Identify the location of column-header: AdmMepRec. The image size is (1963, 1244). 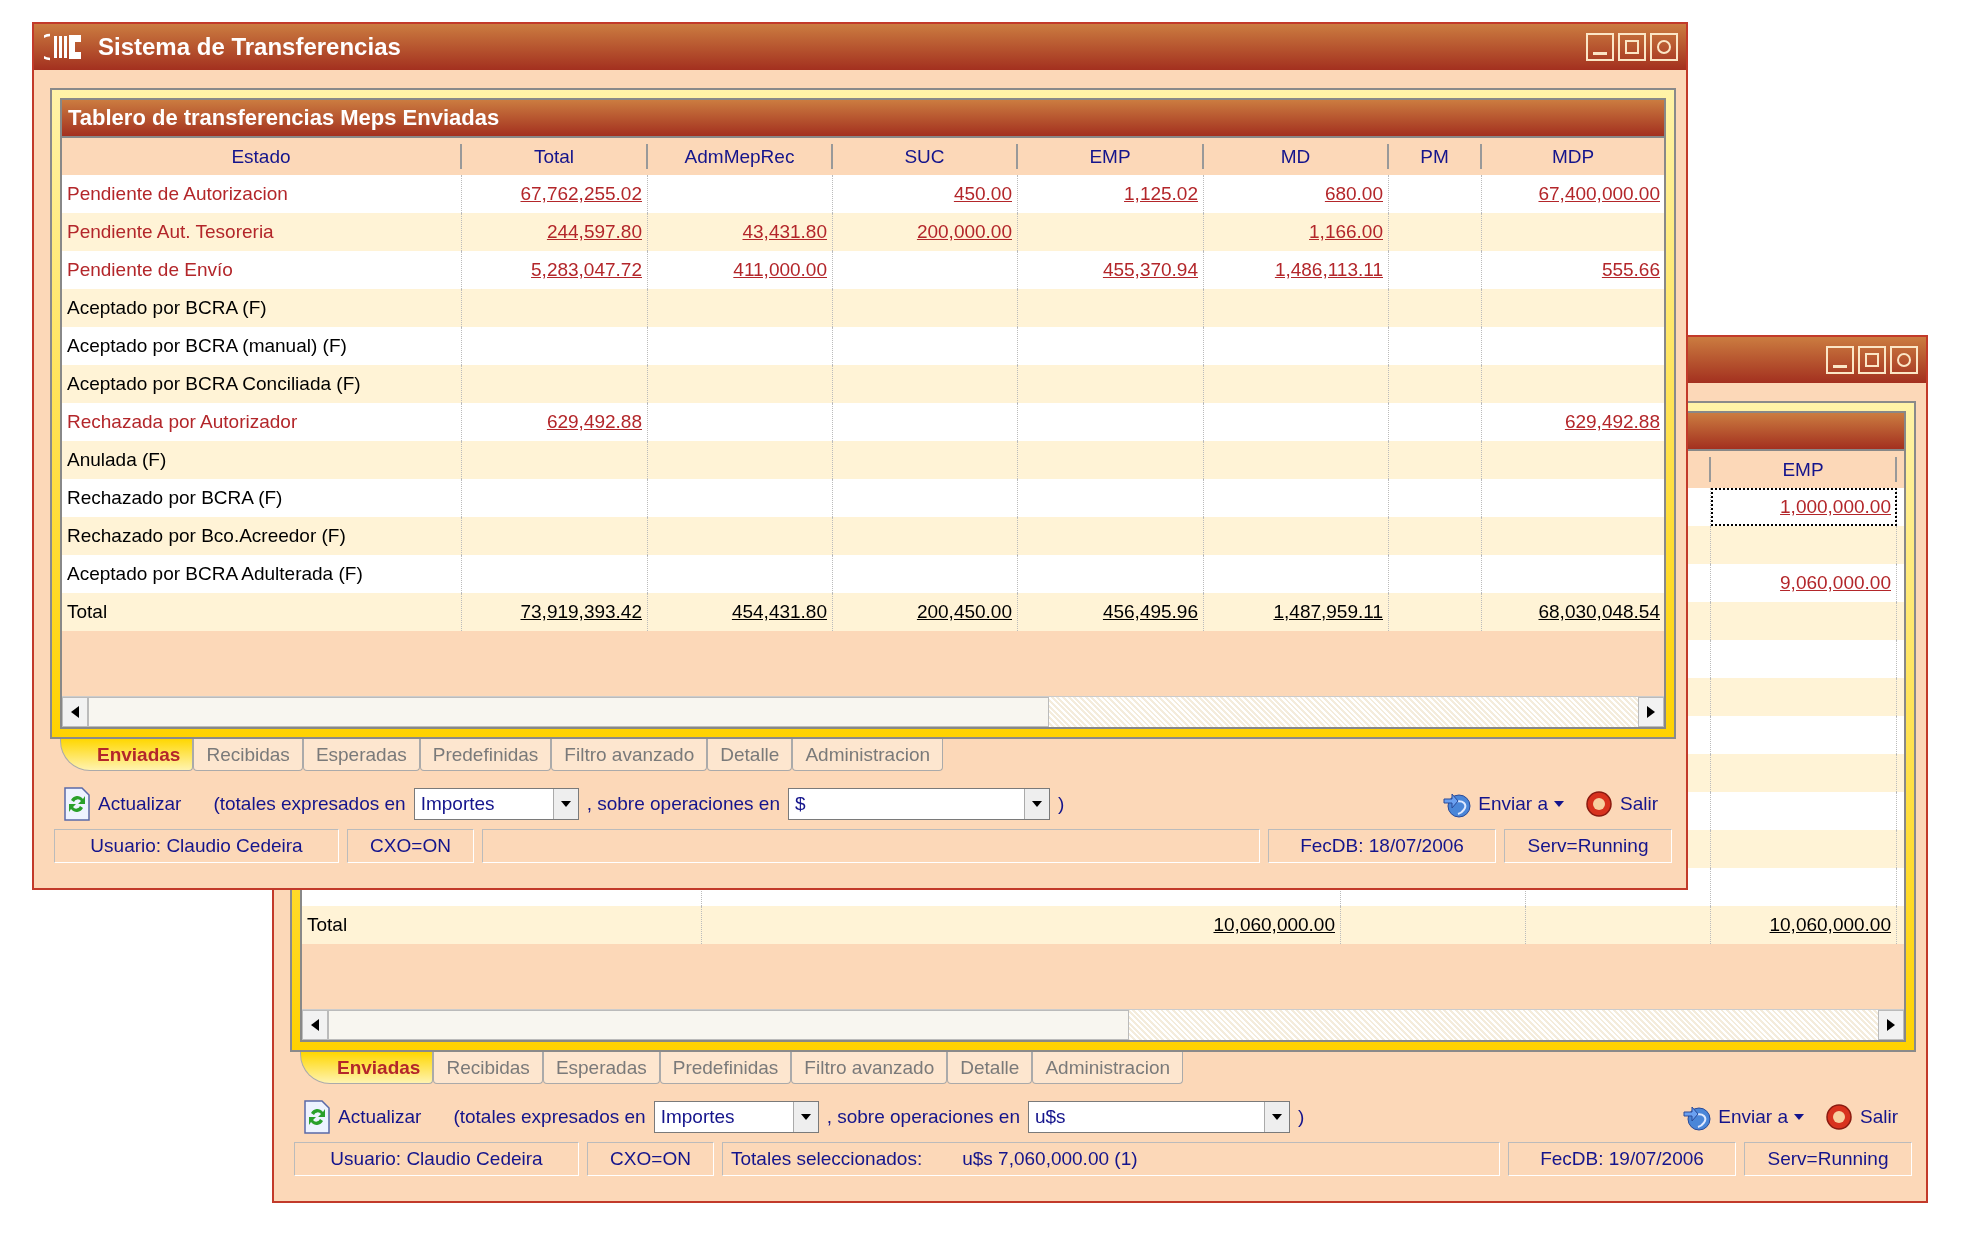
(739, 156).